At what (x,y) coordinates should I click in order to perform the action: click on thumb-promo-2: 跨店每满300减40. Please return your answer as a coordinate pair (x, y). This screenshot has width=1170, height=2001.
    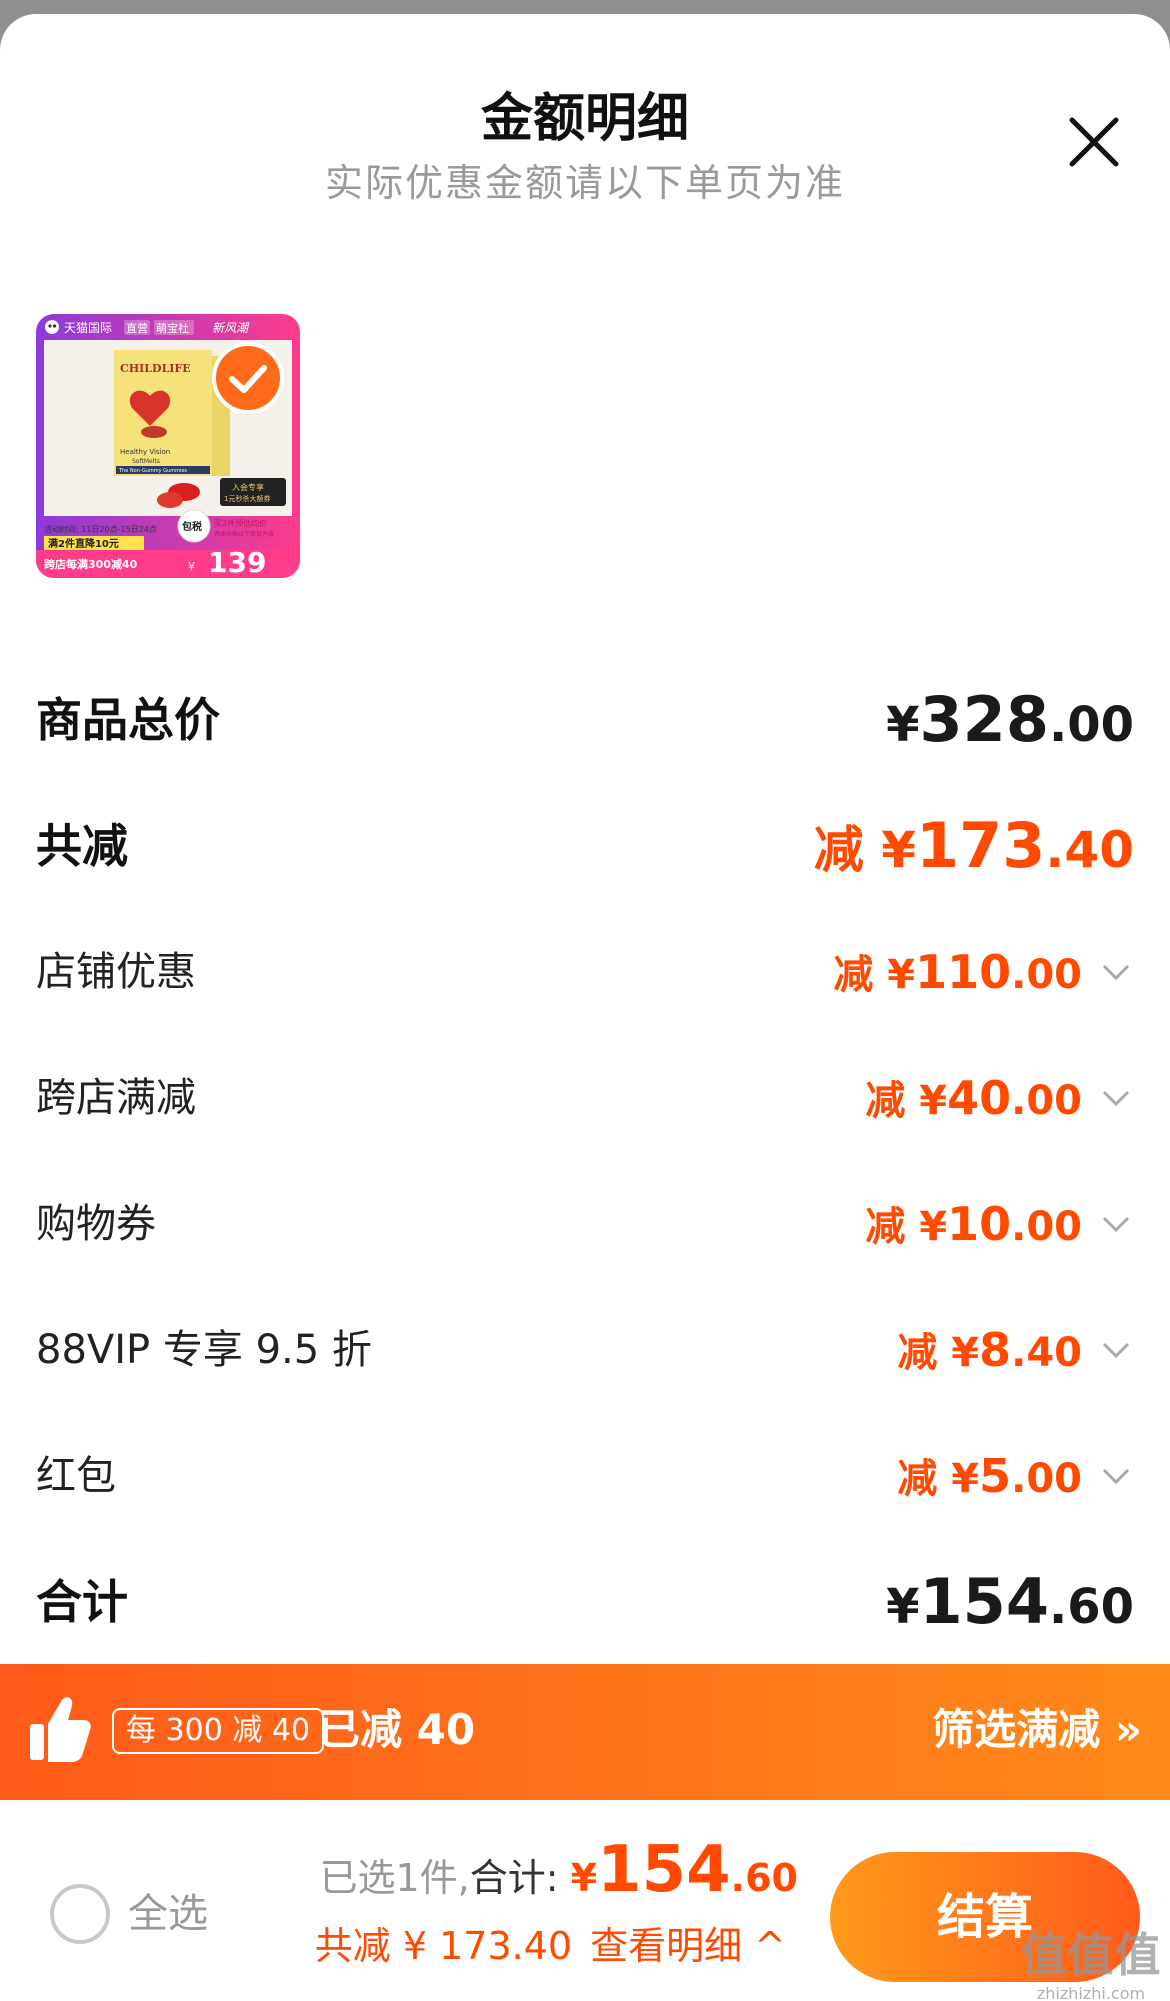
    Looking at the image, I should click on (91, 564).